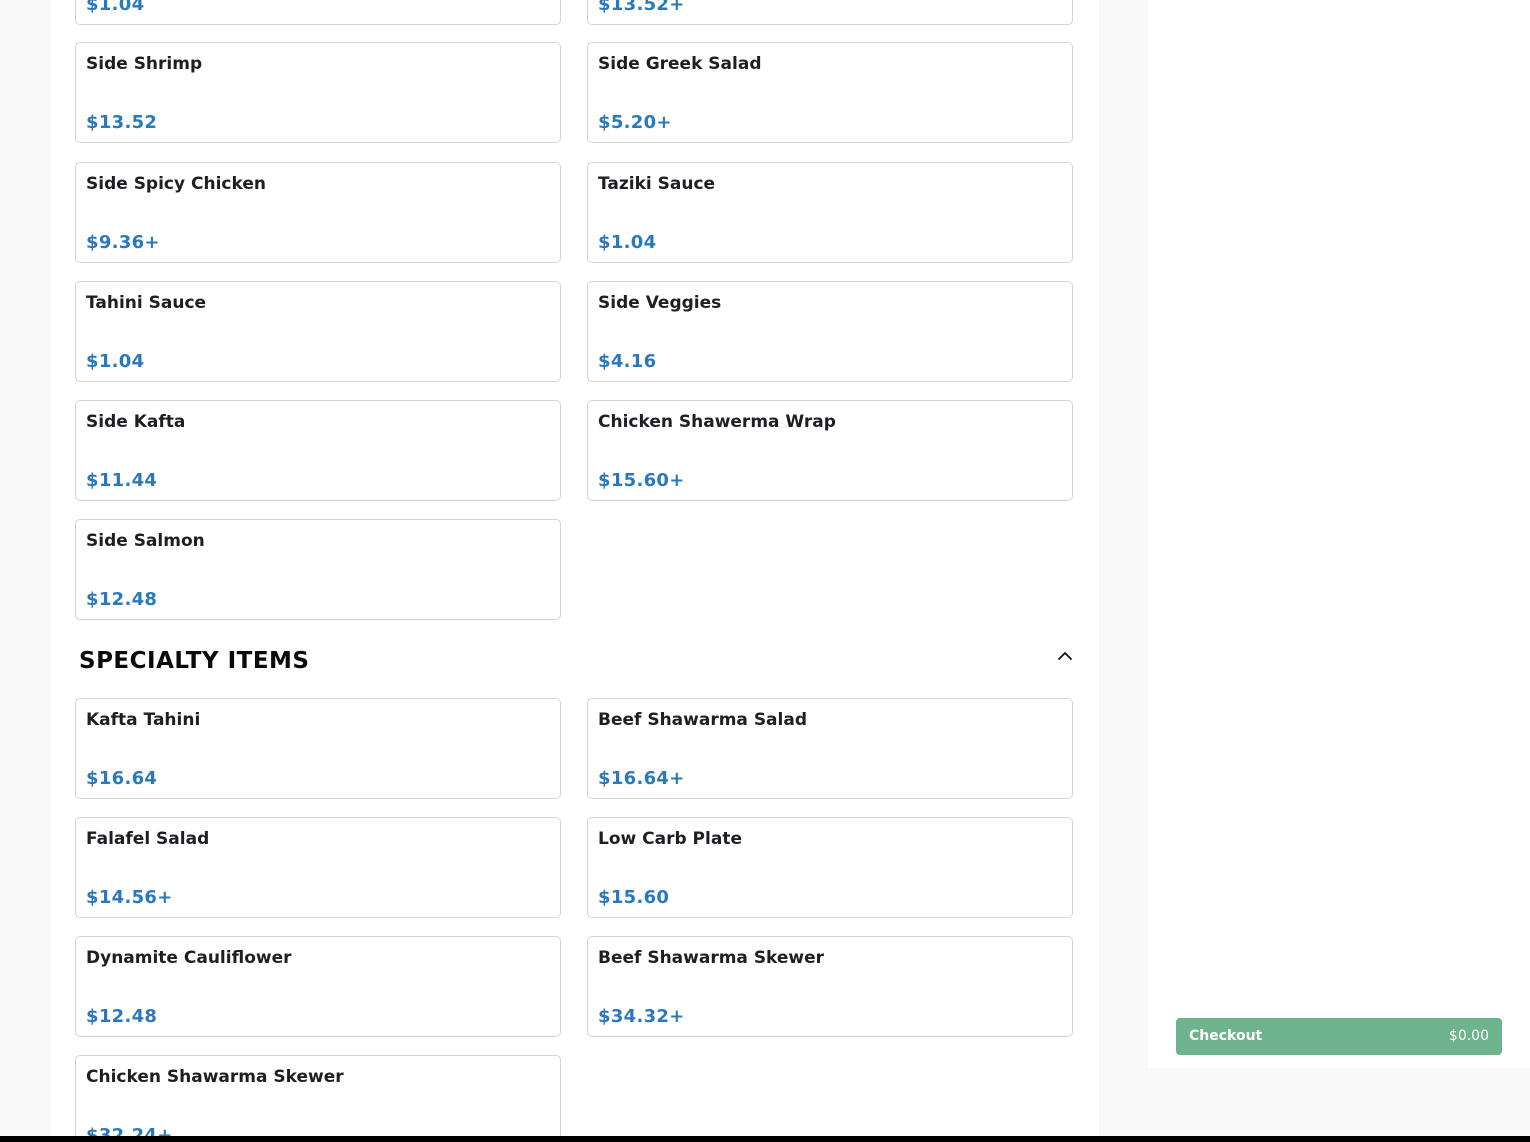  Describe the element at coordinates (318, 1098) in the screenshot. I see `menu-item-card: Chicken Shawarma Skewer $32.24+` at that location.